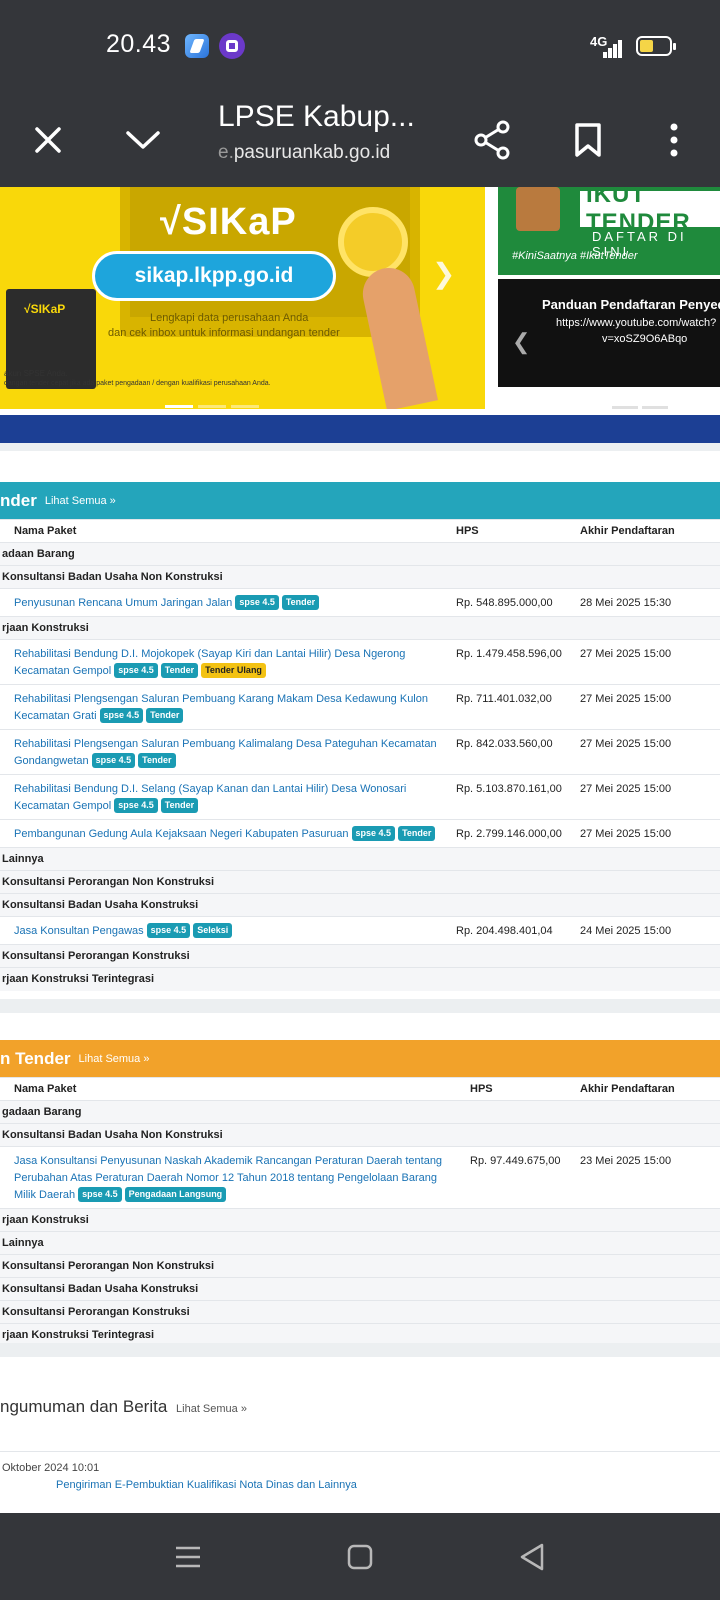 Image resolution: width=720 pixels, height=1600 pixels. I want to click on pengumuman-header: ngumuman dan Berita Lihat Semua », so click(123, 1407).